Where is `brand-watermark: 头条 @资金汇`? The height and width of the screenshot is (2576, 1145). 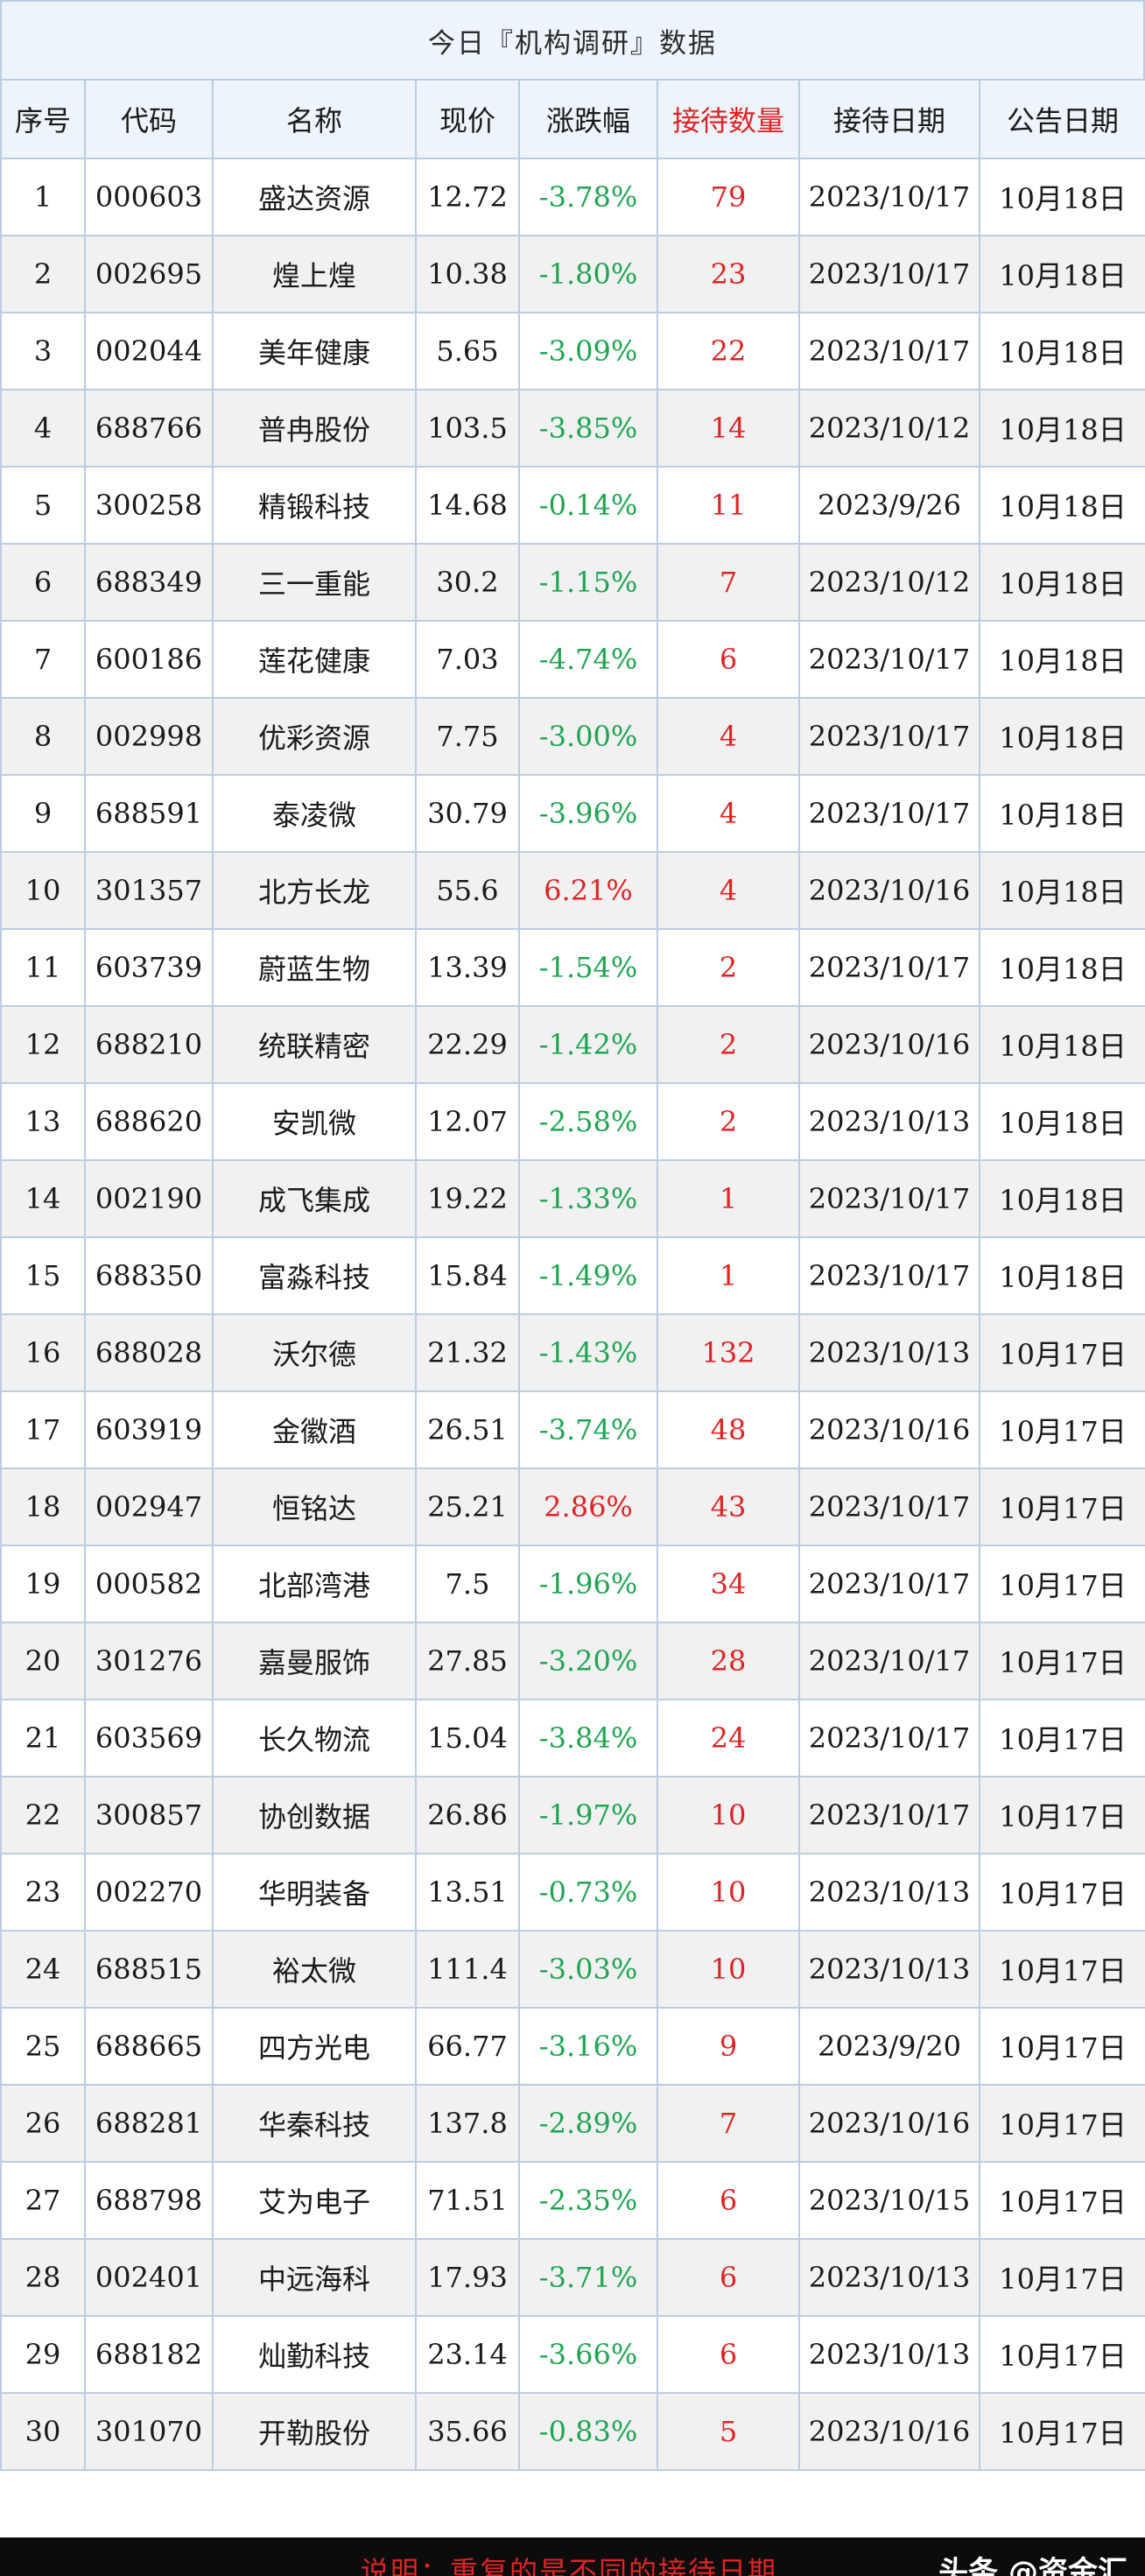
brand-watermark: 头条 @资金汇 is located at coordinates (1033, 2565).